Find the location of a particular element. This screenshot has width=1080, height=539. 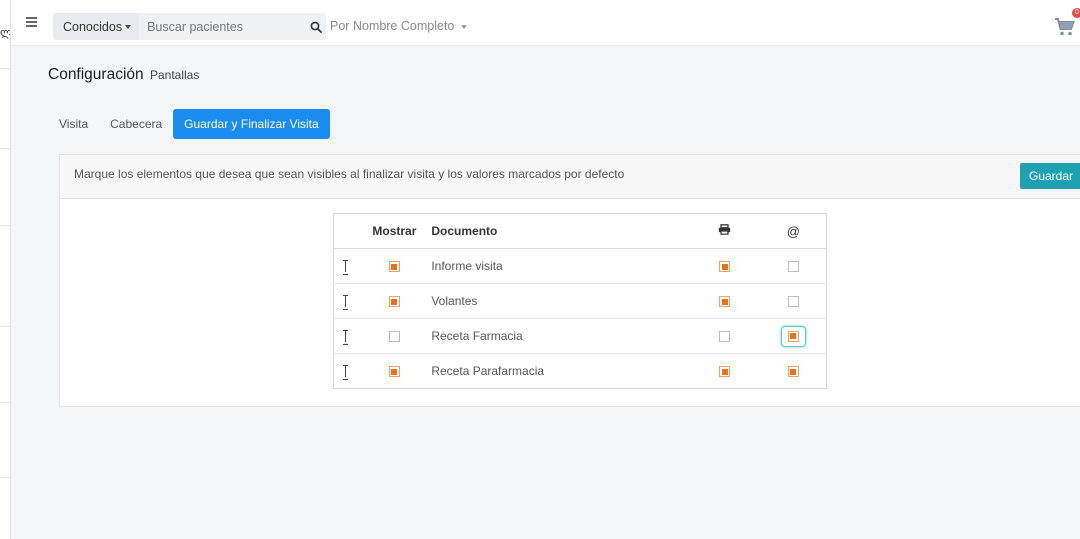

document-name: Receta Farmacia is located at coordinates (560, 336).